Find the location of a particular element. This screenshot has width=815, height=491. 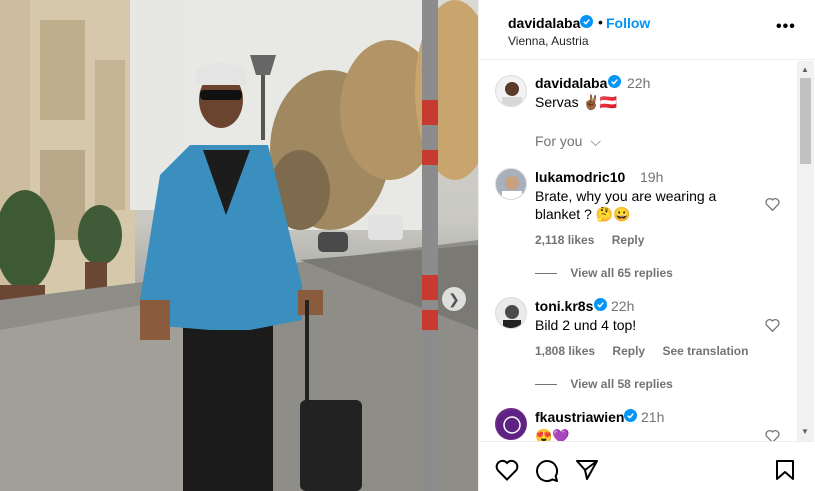

see-translation-button: See translation is located at coordinates (705, 351).